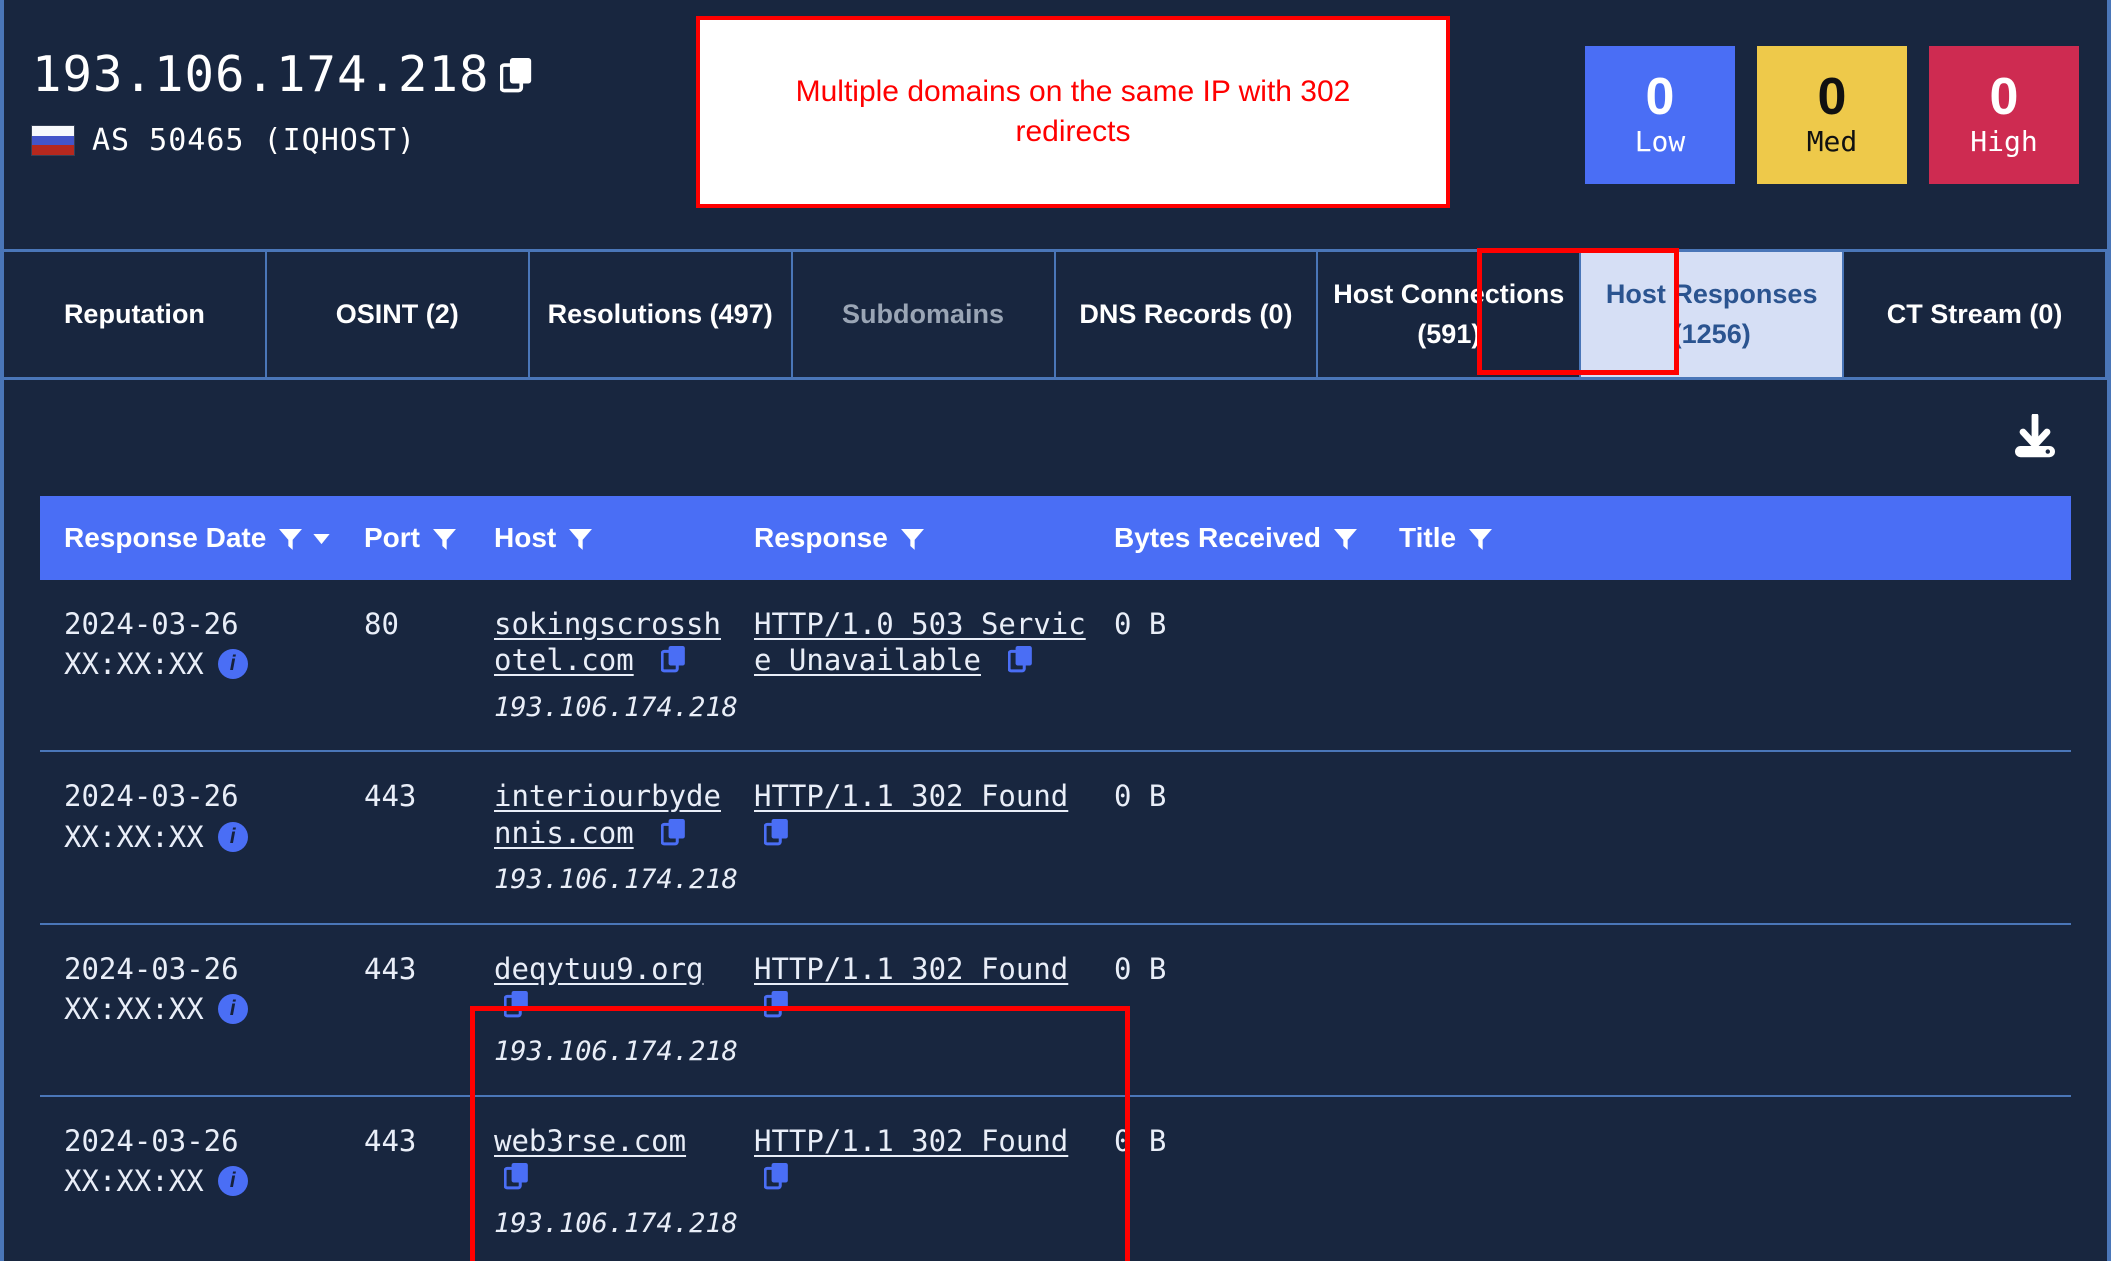 The image size is (2111, 1261). I want to click on host-link: deqytuu9.org, so click(599, 969).